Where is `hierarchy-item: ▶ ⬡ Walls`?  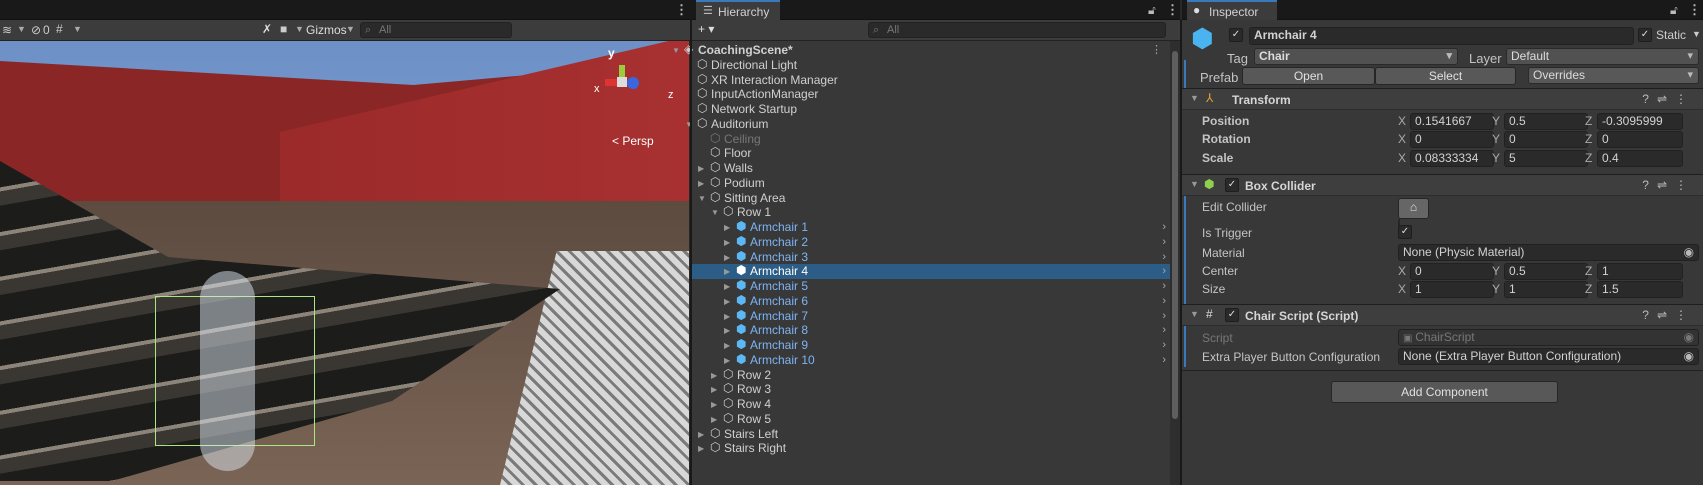 hierarchy-item: ▶ ⬡ Walls is located at coordinates (931, 168).